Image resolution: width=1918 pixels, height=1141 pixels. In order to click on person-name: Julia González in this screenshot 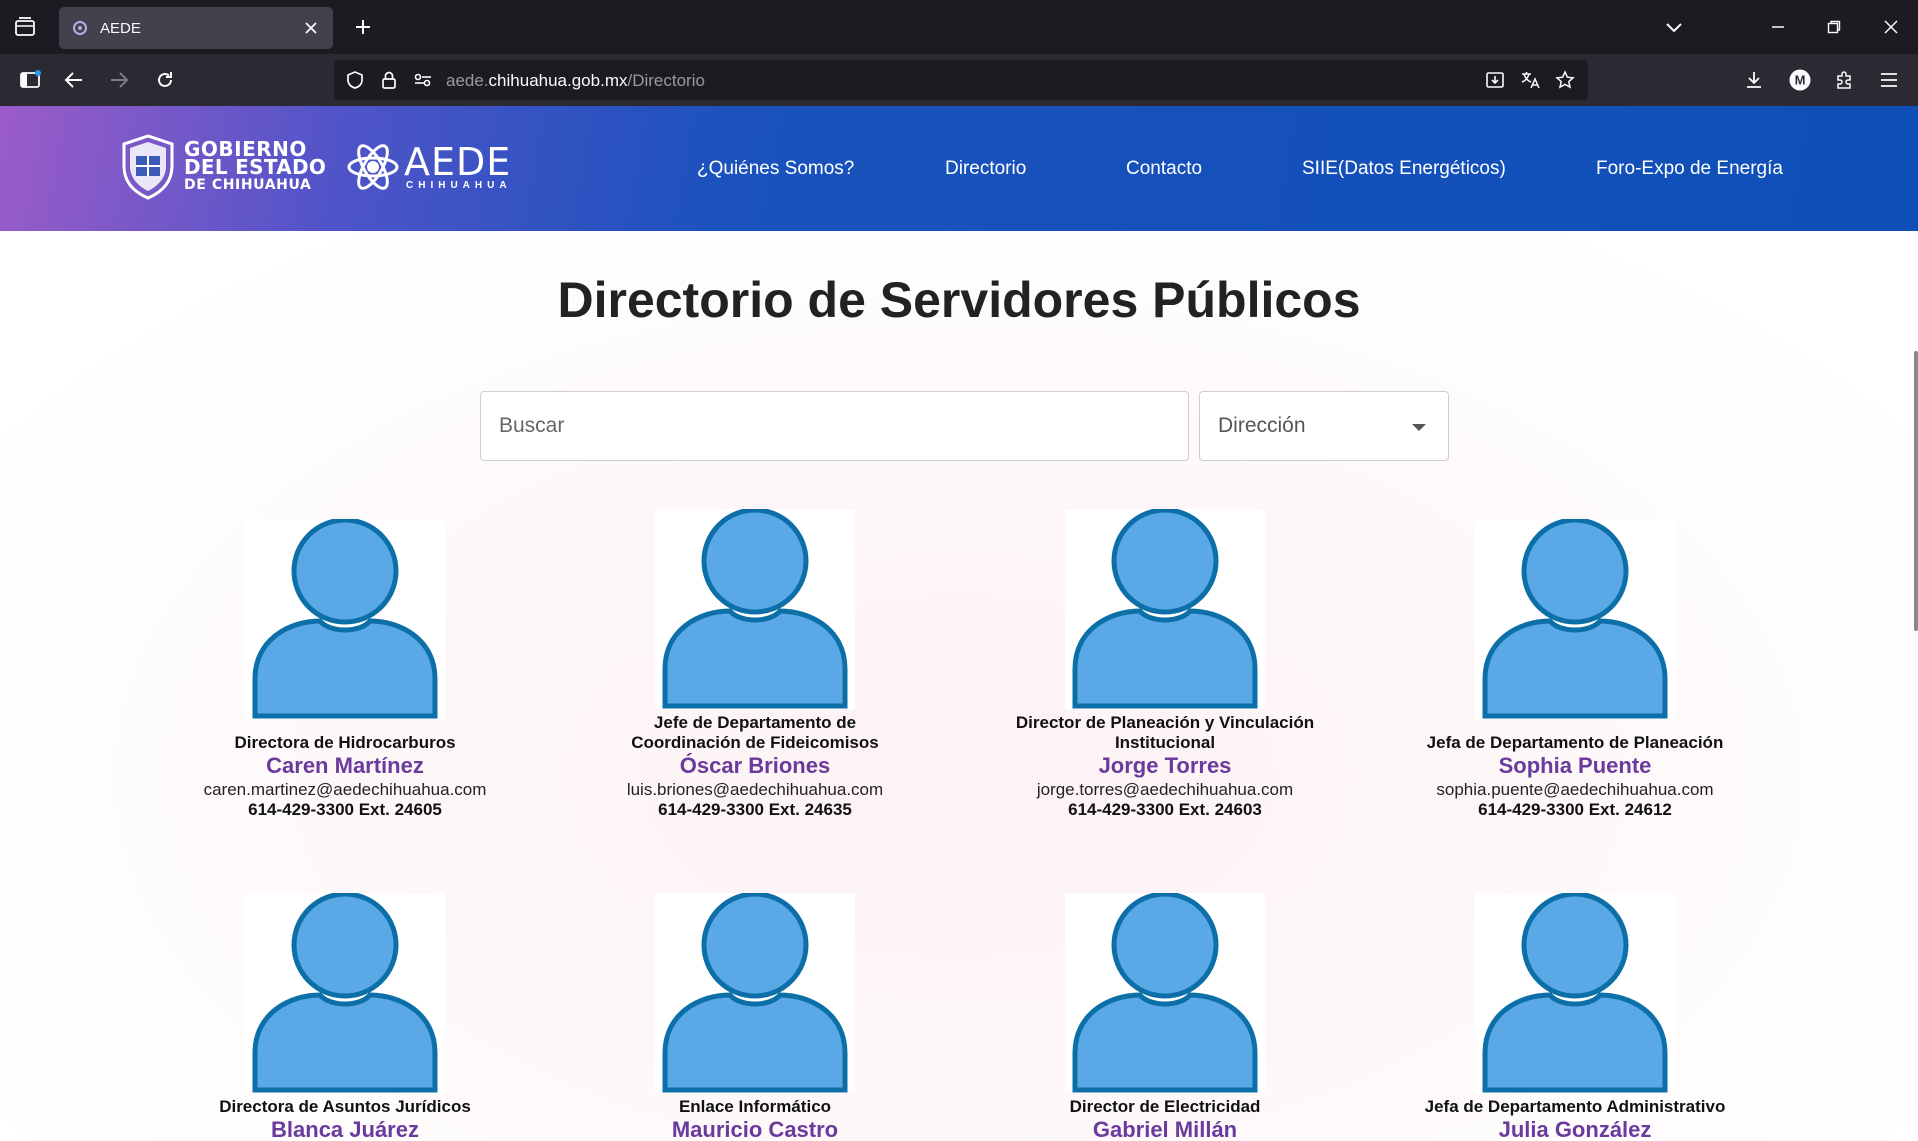, I will do `click(1575, 1129)`.